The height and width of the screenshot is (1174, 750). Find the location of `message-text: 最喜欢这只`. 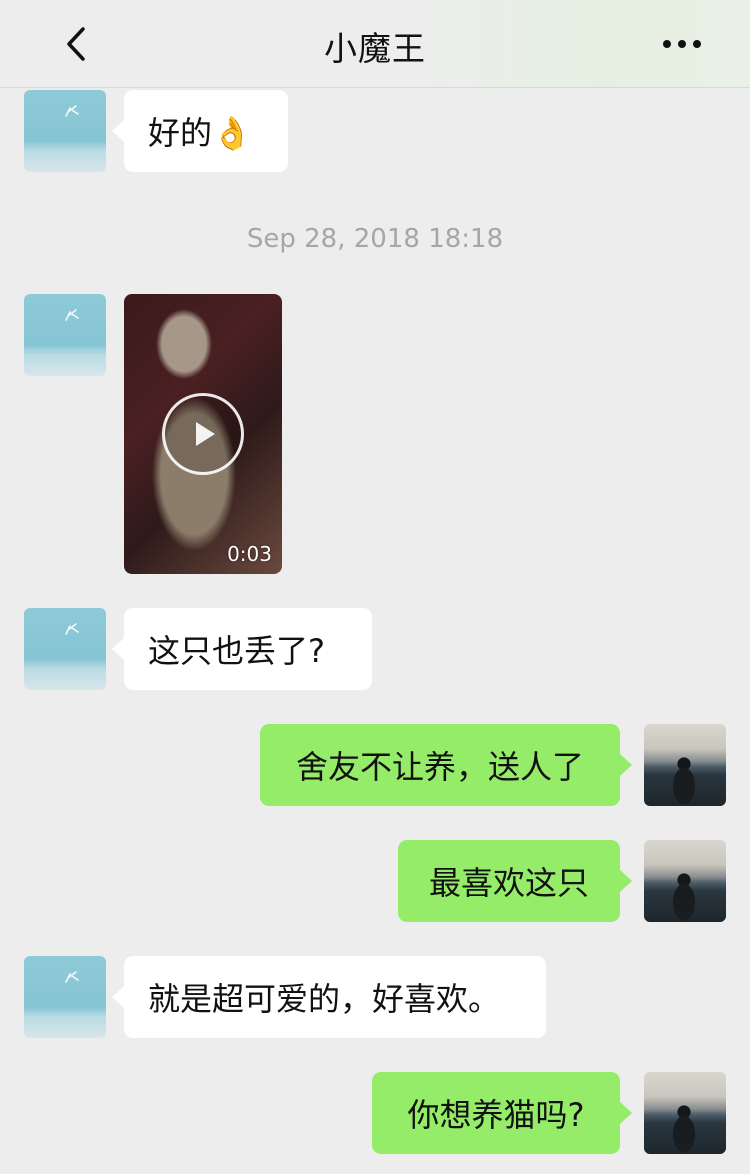

message-text: 最喜欢这只 is located at coordinates (508, 883).